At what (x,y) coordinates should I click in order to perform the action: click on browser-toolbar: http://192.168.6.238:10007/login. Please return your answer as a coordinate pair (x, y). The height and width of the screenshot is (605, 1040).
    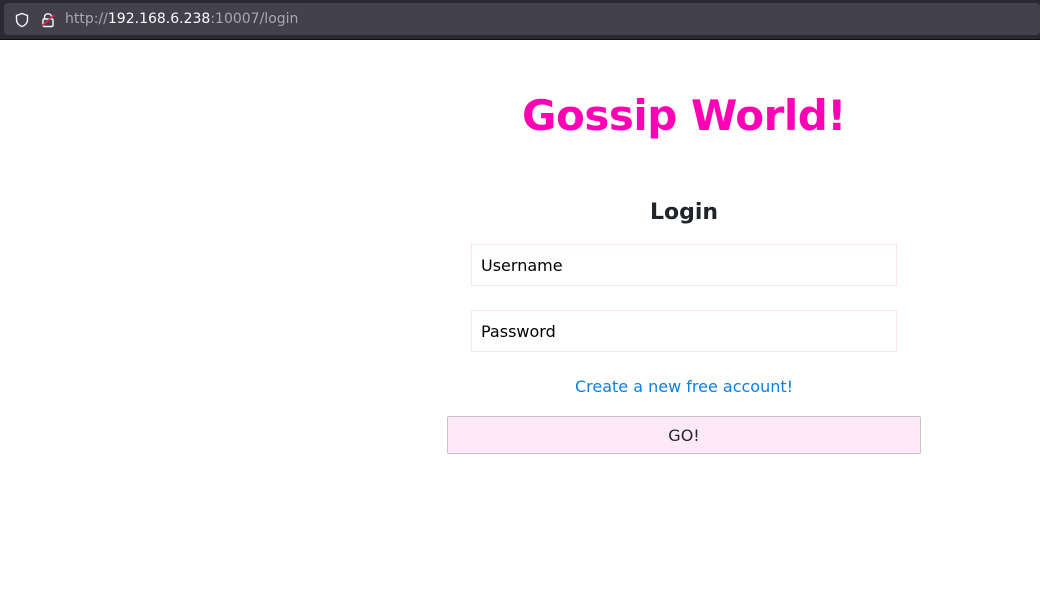
    Looking at the image, I should click on (520, 20).